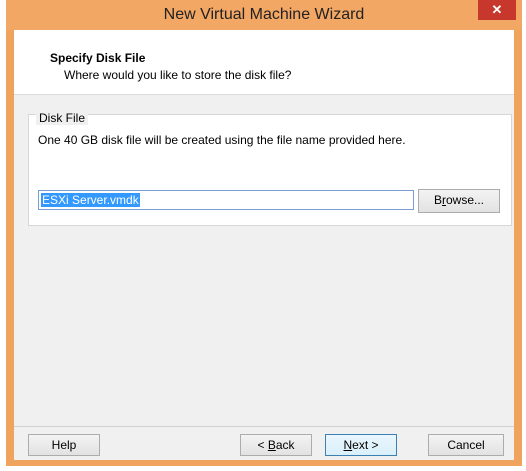 The image size is (526, 471). I want to click on close-button: ✕, so click(497, 10).